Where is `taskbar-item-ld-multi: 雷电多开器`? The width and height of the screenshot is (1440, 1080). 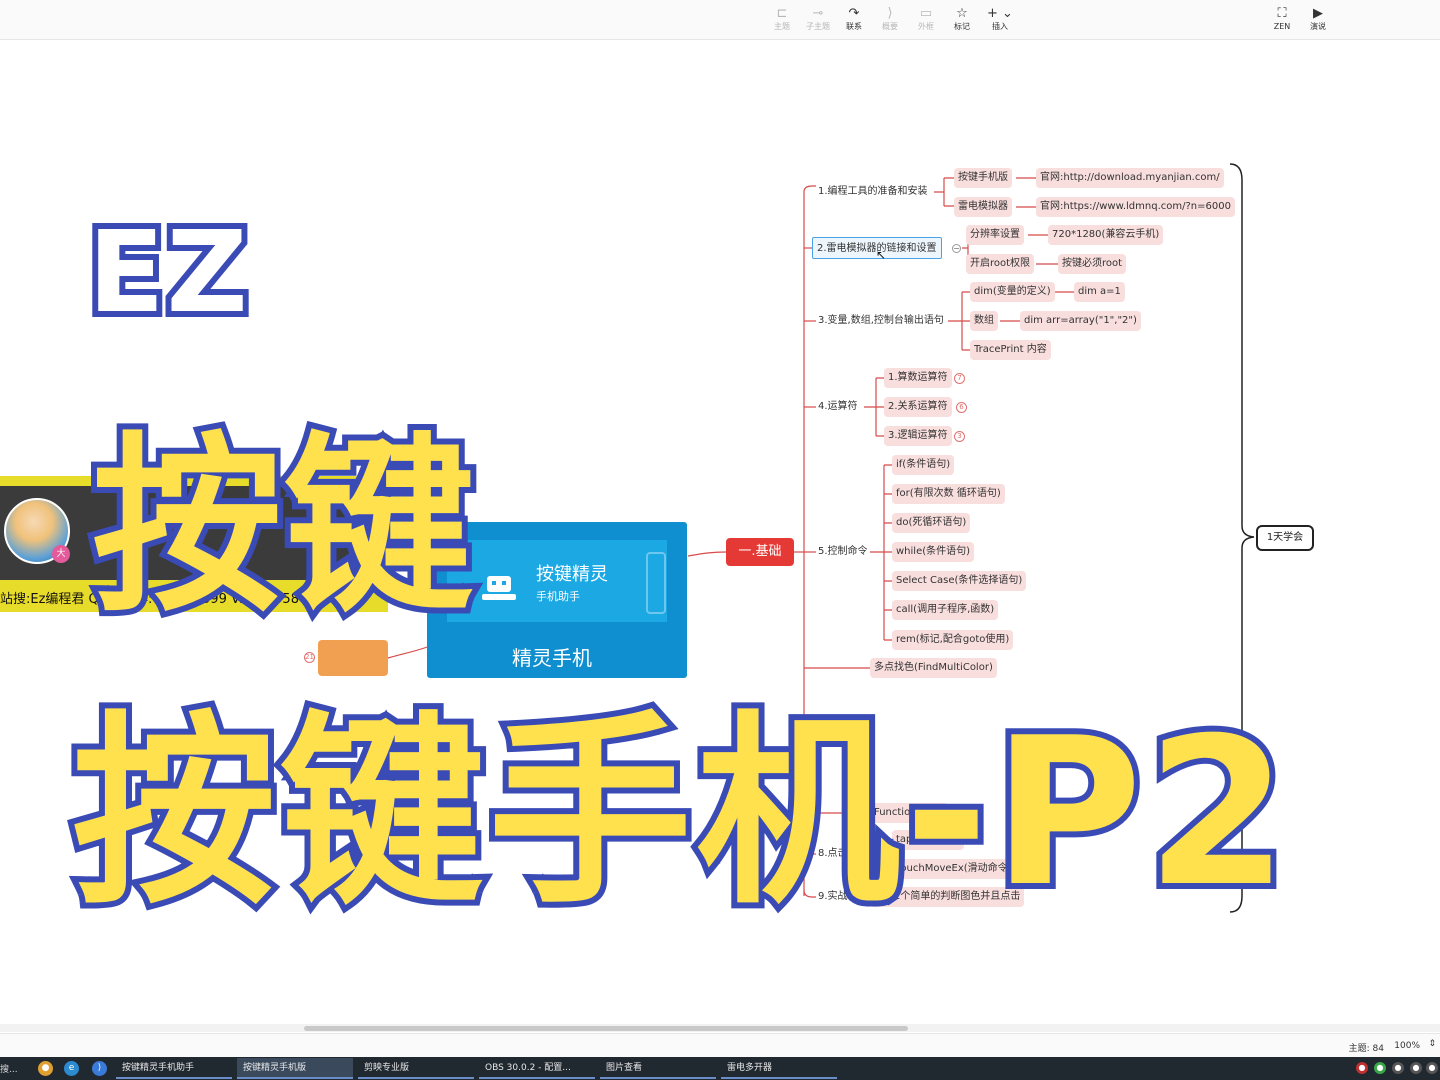 taskbar-item-ld-multi: 雷电多开器 is located at coordinates (779, 1068).